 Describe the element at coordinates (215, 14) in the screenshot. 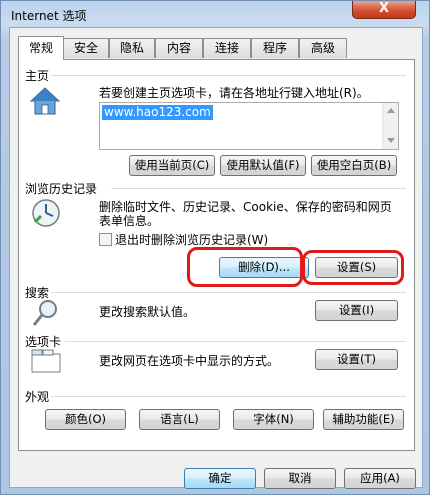

I see `title-bar: Internet 选项 X` at that location.